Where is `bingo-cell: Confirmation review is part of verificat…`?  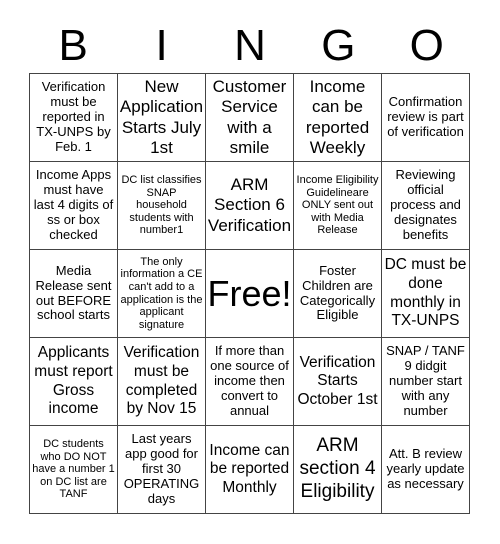
bingo-cell: Confirmation review is part of verificat… is located at coordinates (426, 118).